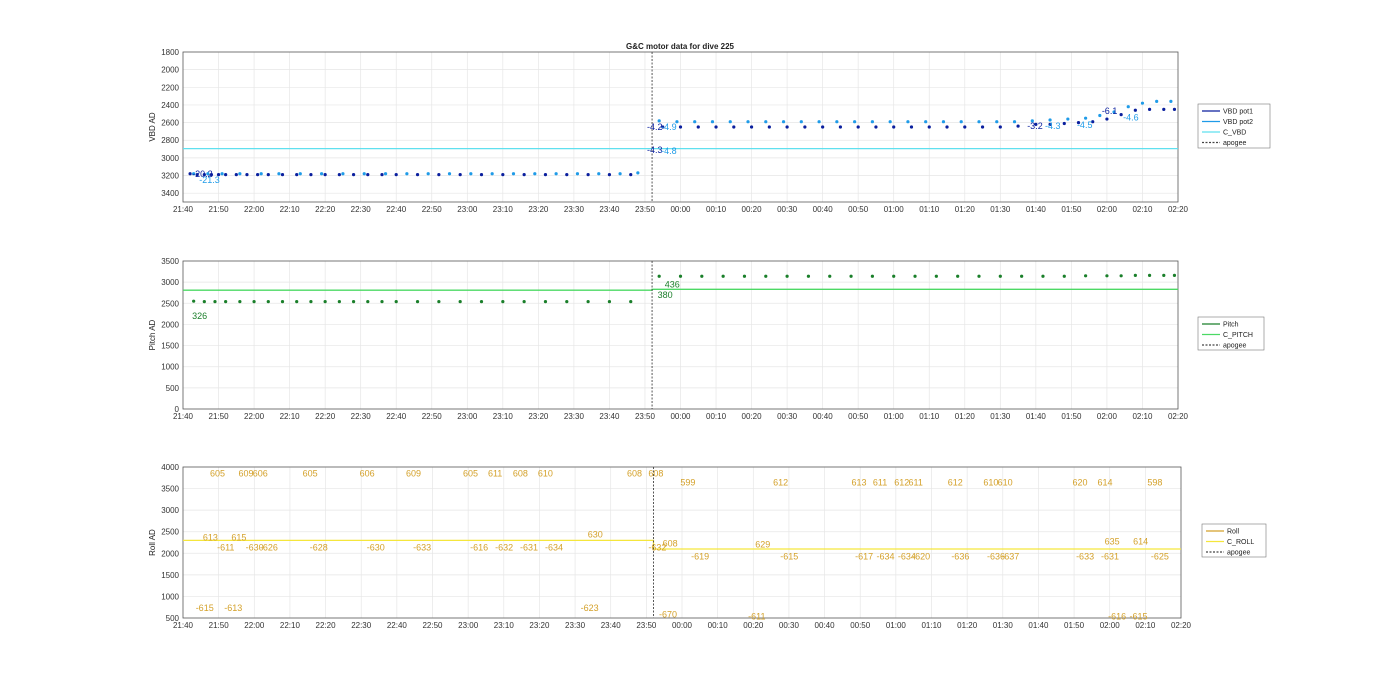 The image size is (1400, 693). Describe the element at coordinates (1112, 542) in the screenshot. I see `data-label: 635` at that location.